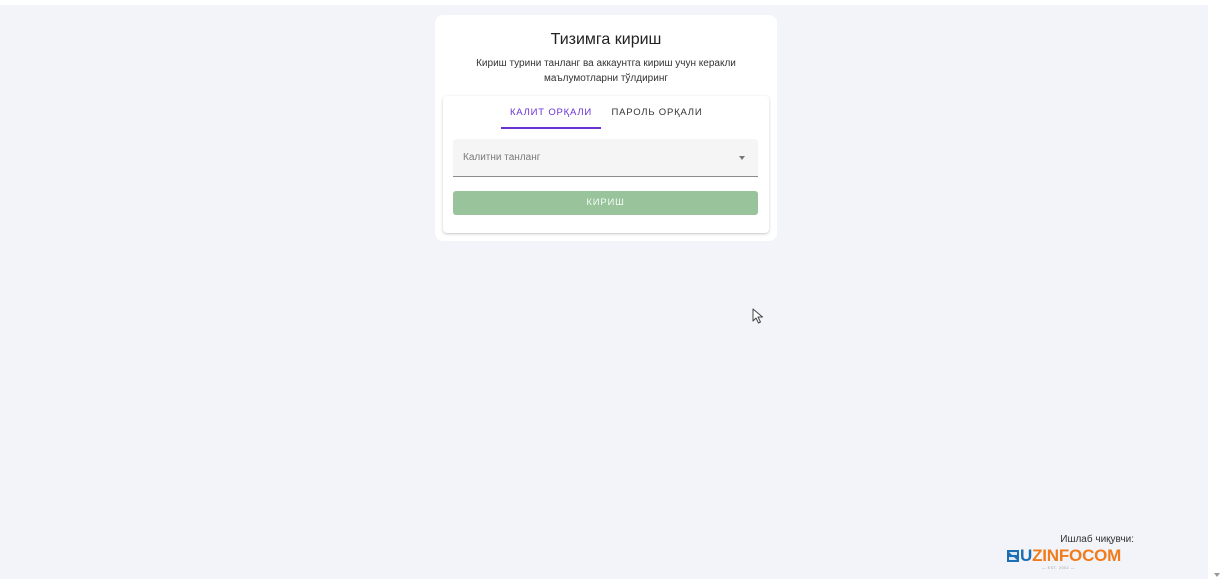  What do you see at coordinates (551, 128) in the screenshot?
I see `active-tab-indicator` at bounding box center [551, 128].